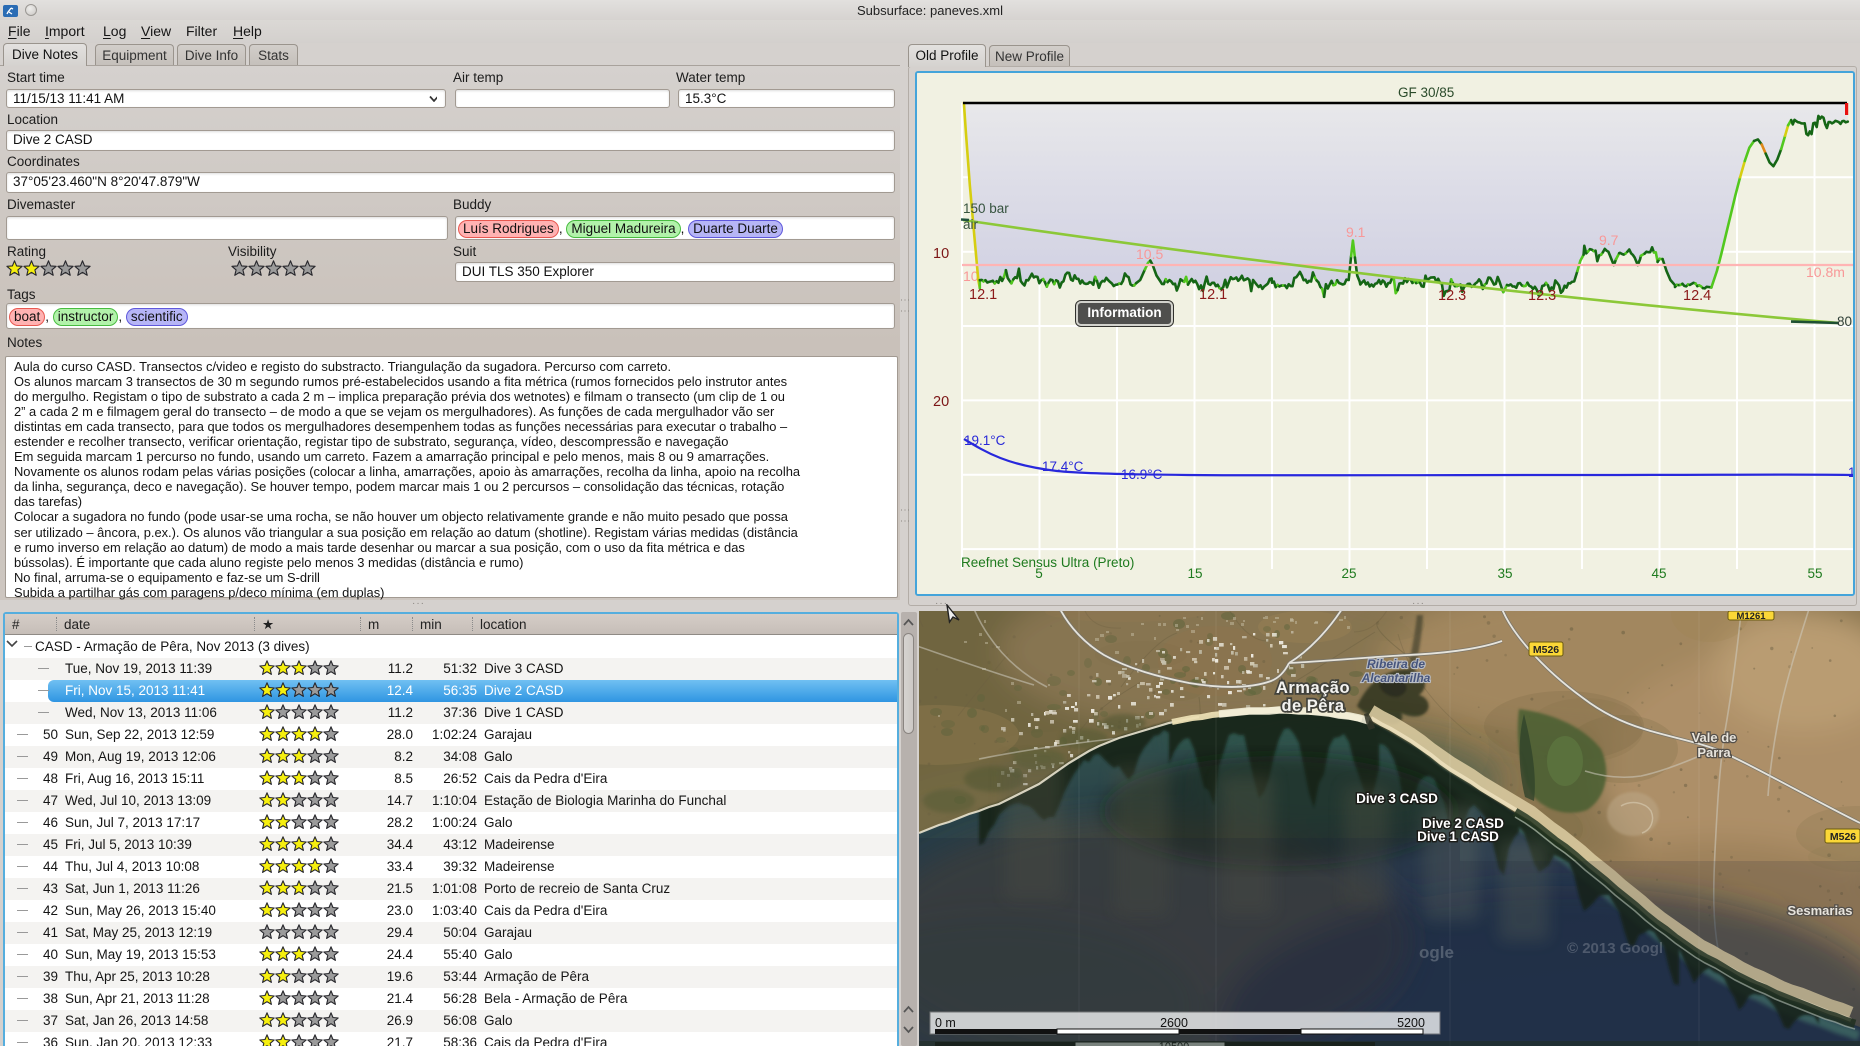 This screenshot has width=1860, height=1046. Describe the element at coordinates (1194, 573) in the screenshot. I see `svg-text: 15` at that location.